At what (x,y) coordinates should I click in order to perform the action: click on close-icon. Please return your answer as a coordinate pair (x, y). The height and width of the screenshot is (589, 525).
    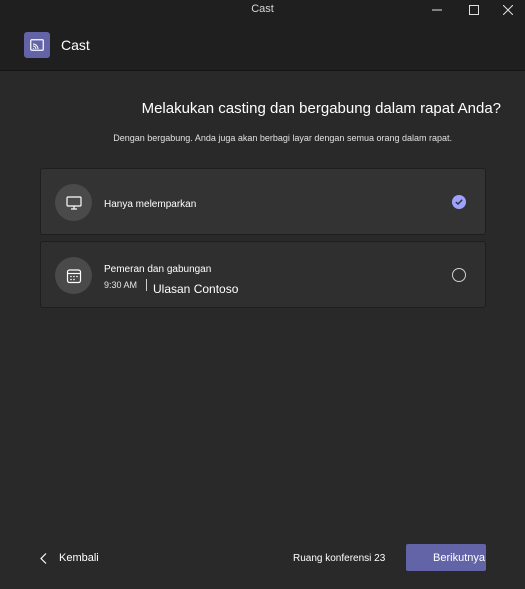
    Looking at the image, I should click on (508, 9).